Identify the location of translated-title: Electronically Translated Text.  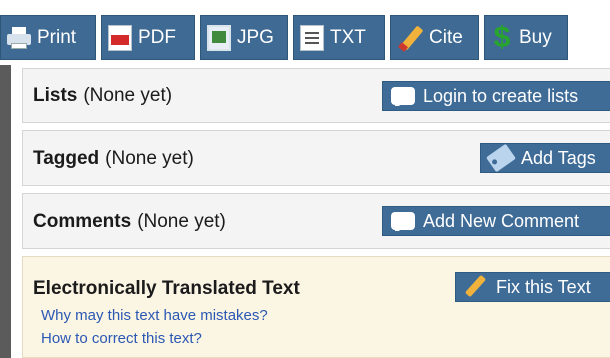
(166, 288).